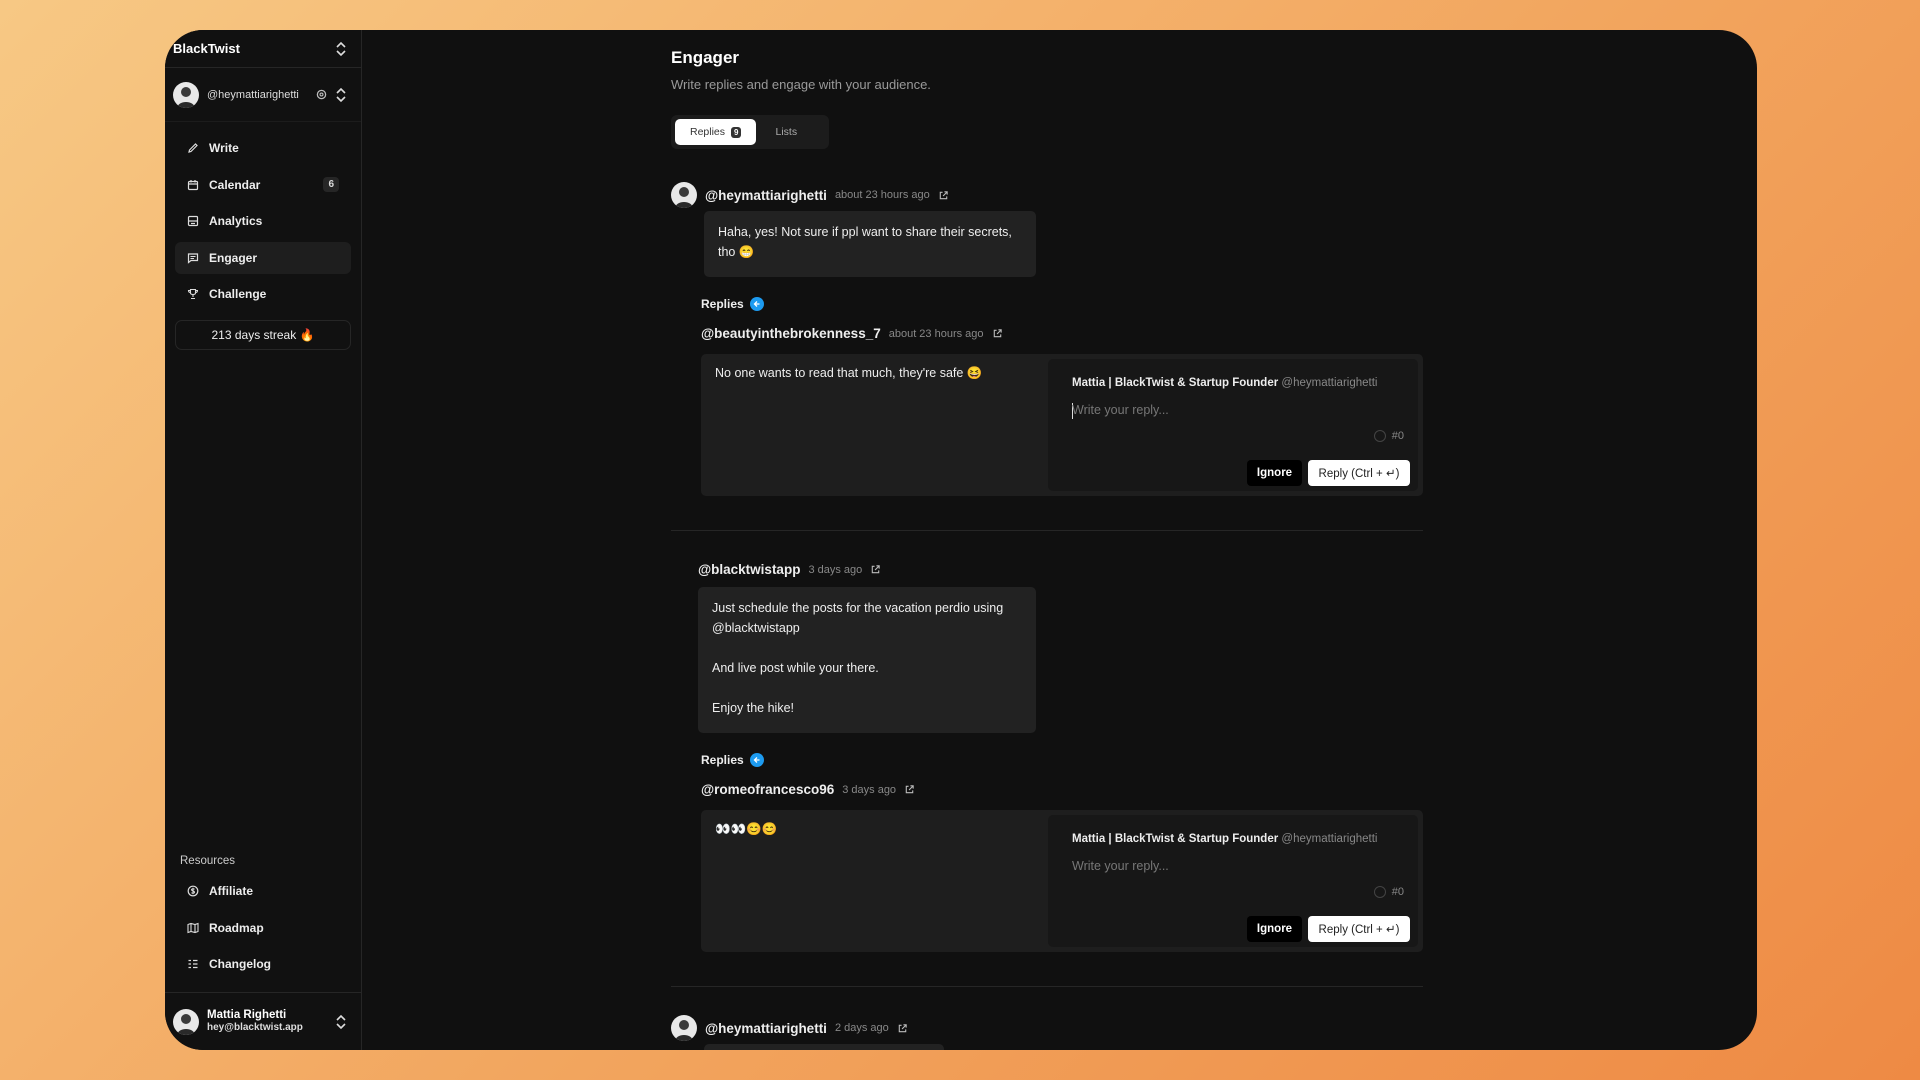 Image resolution: width=1920 pixels, height=1080 pixels. What do you see at coordinates (206, 48) in the screenshot?
I see `workspace-name: BlackTwist` at bounding box center [206, 48].